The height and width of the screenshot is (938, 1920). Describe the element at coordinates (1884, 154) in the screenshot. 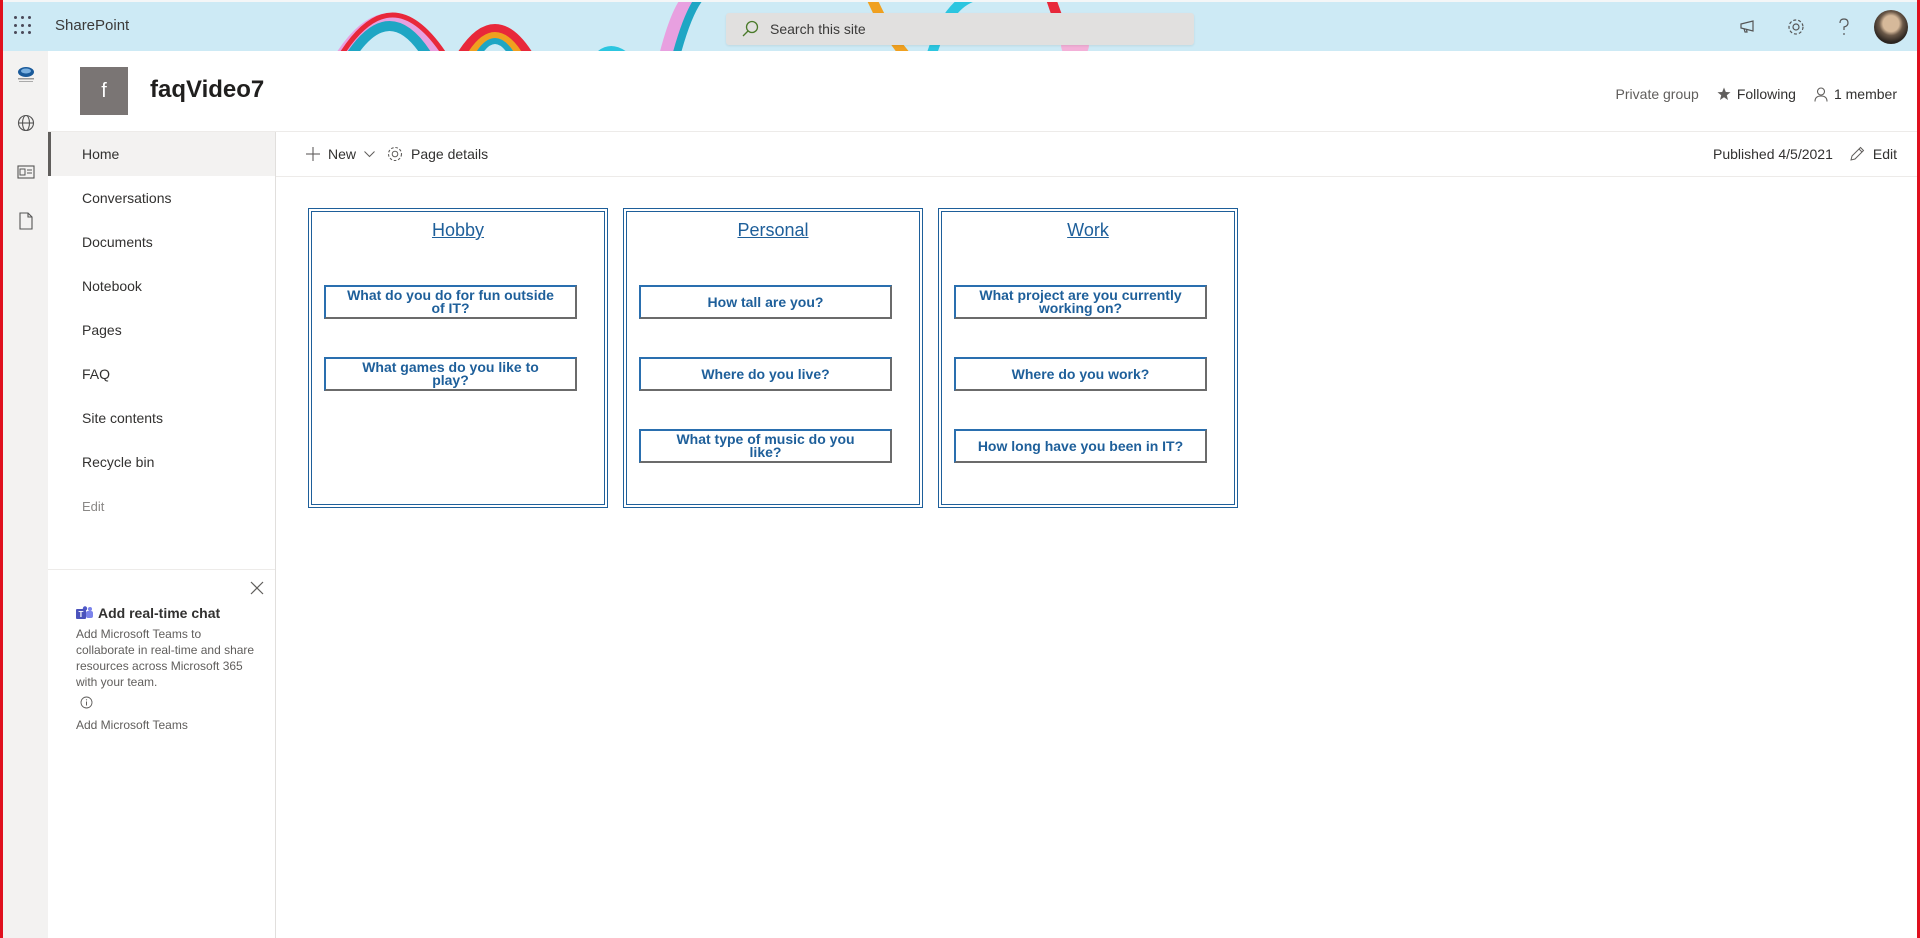

I see `edit-label: Edit` at that location.